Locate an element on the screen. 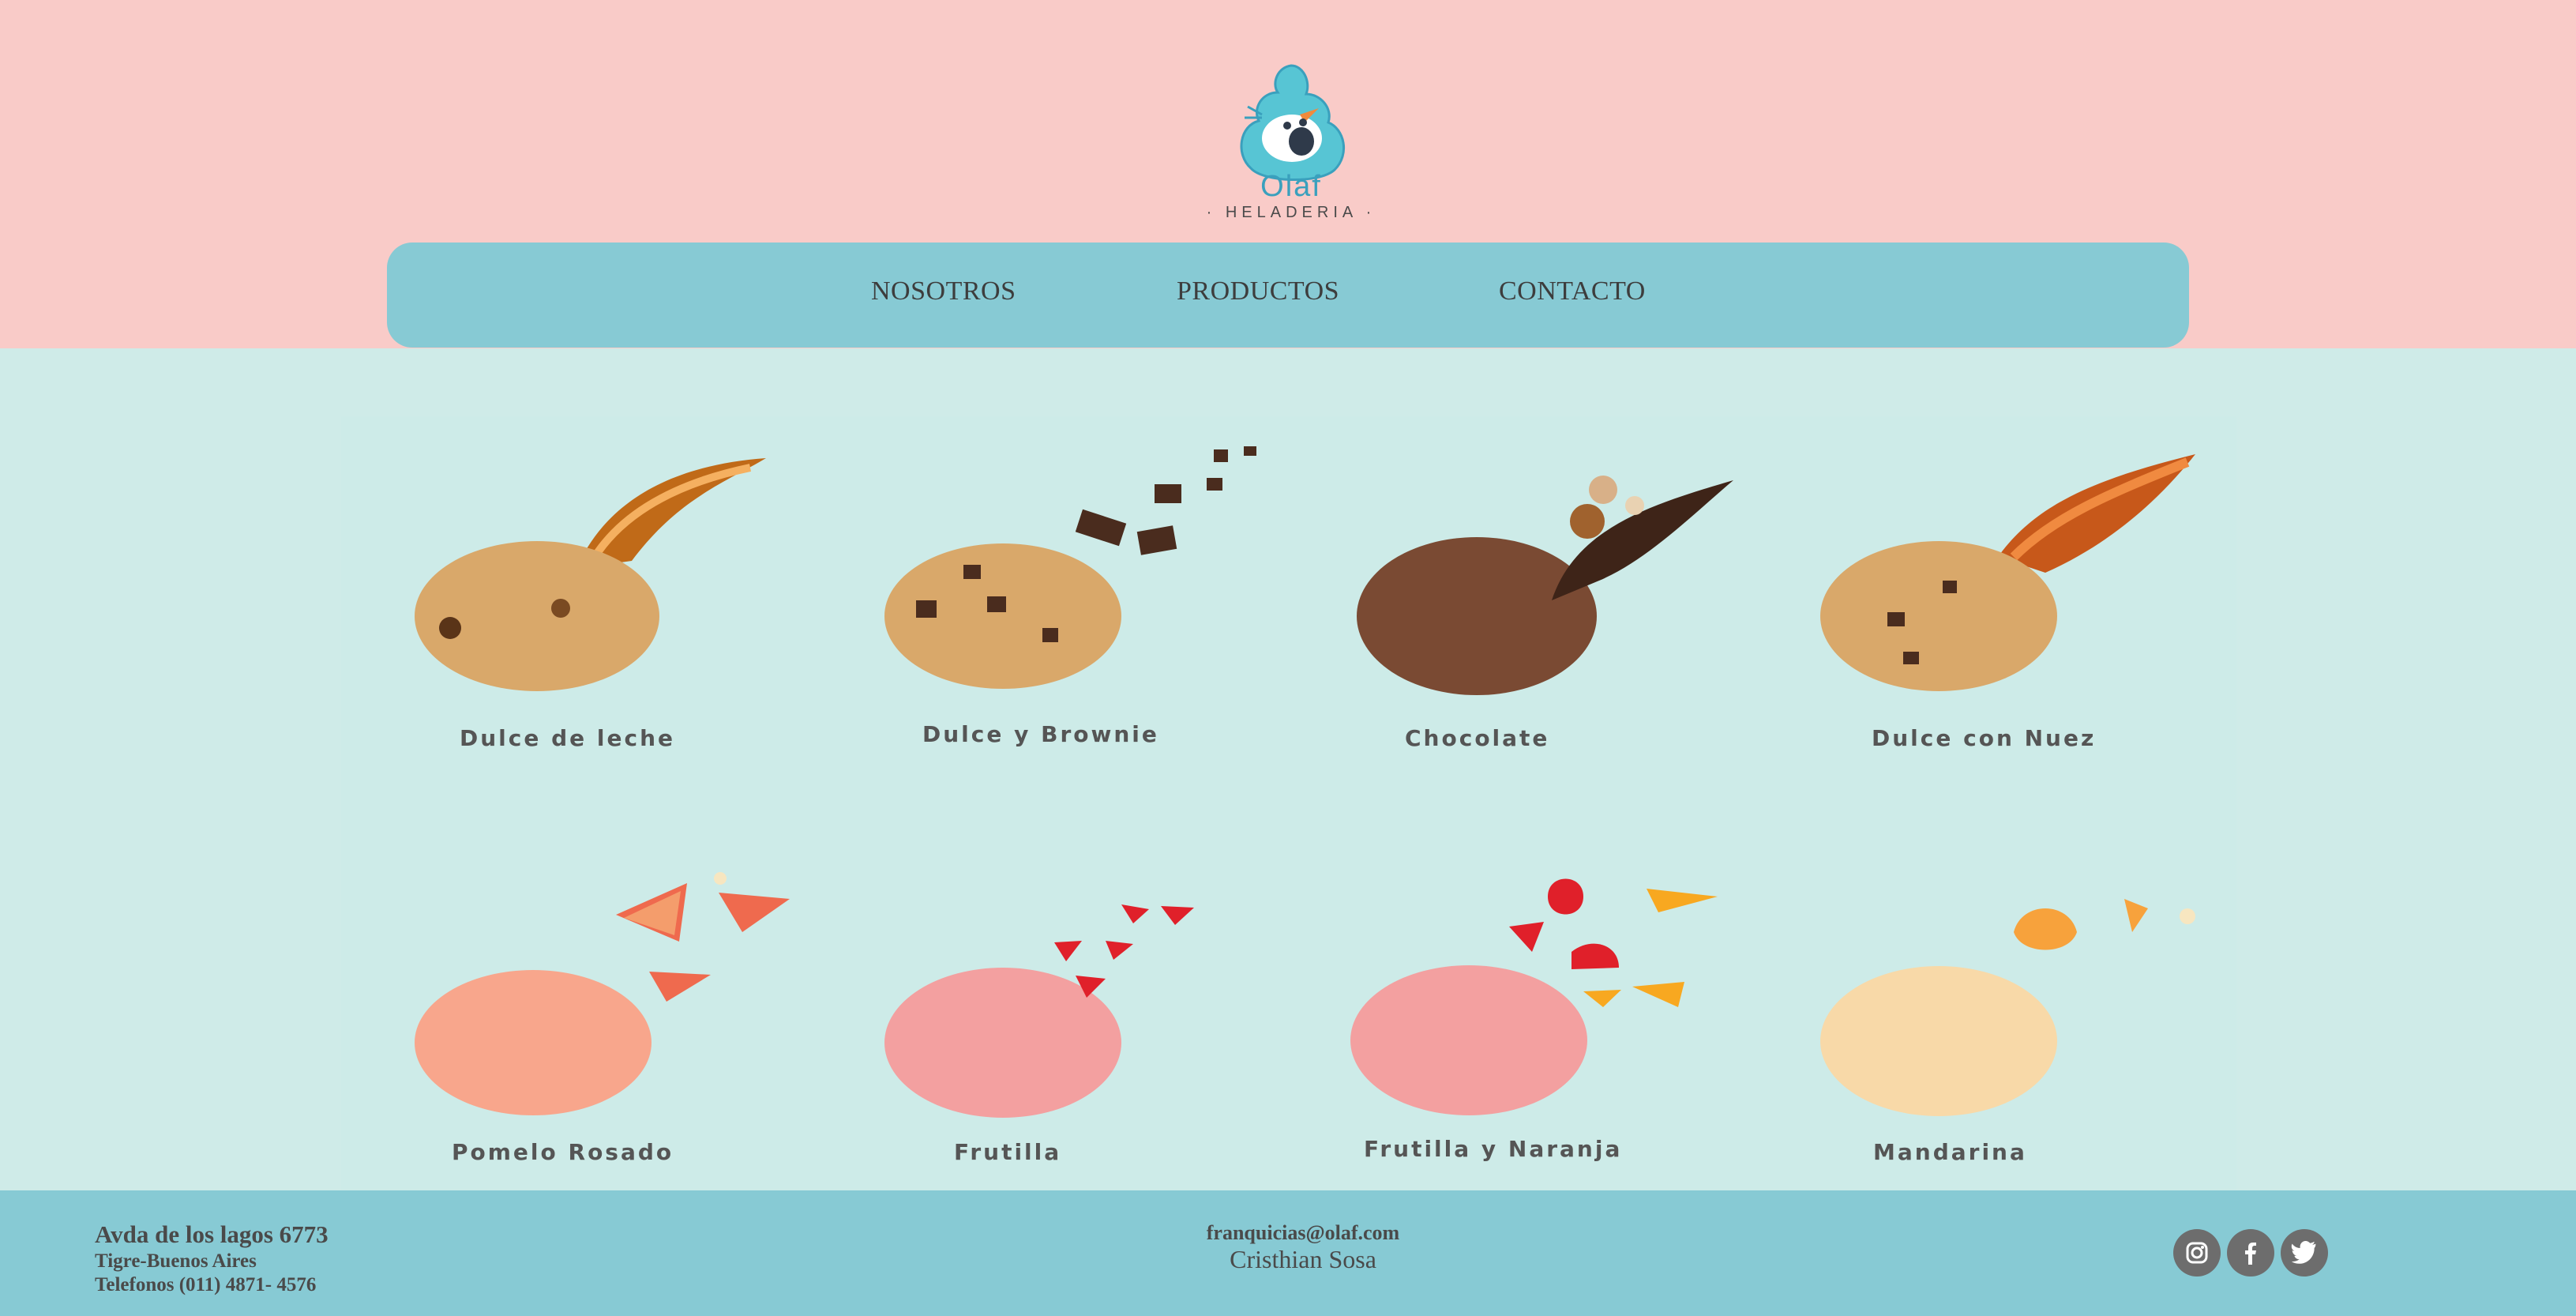 The image size is (2576, 1316). product-image-chocolate is located at coordinates (1477, 616).